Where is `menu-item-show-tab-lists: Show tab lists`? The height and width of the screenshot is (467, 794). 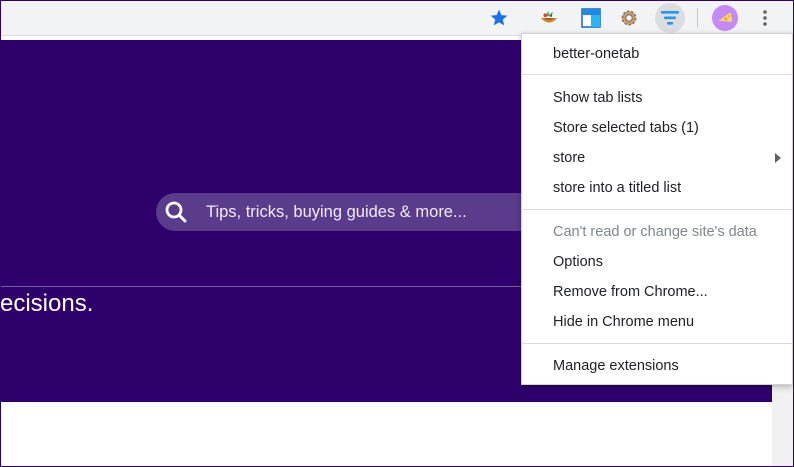
menu-item-show-tab-lists: Show tab lists is located at coordinates (657, 98).